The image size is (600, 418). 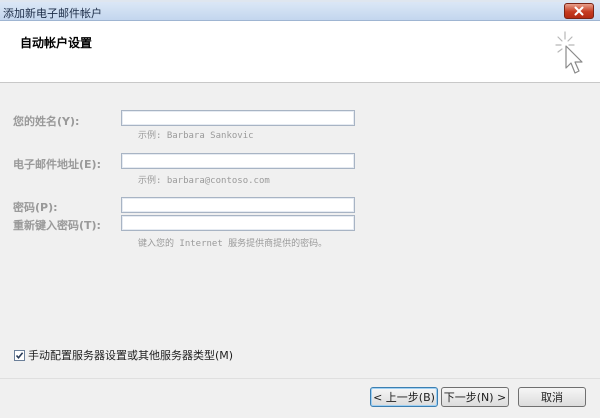 What do you see at coordinates (131, 355) in the screenshot?
I see `manual-config-label: 手动配置服务器设置或其他服务器类型(M)` at bounding box center [131, 355].